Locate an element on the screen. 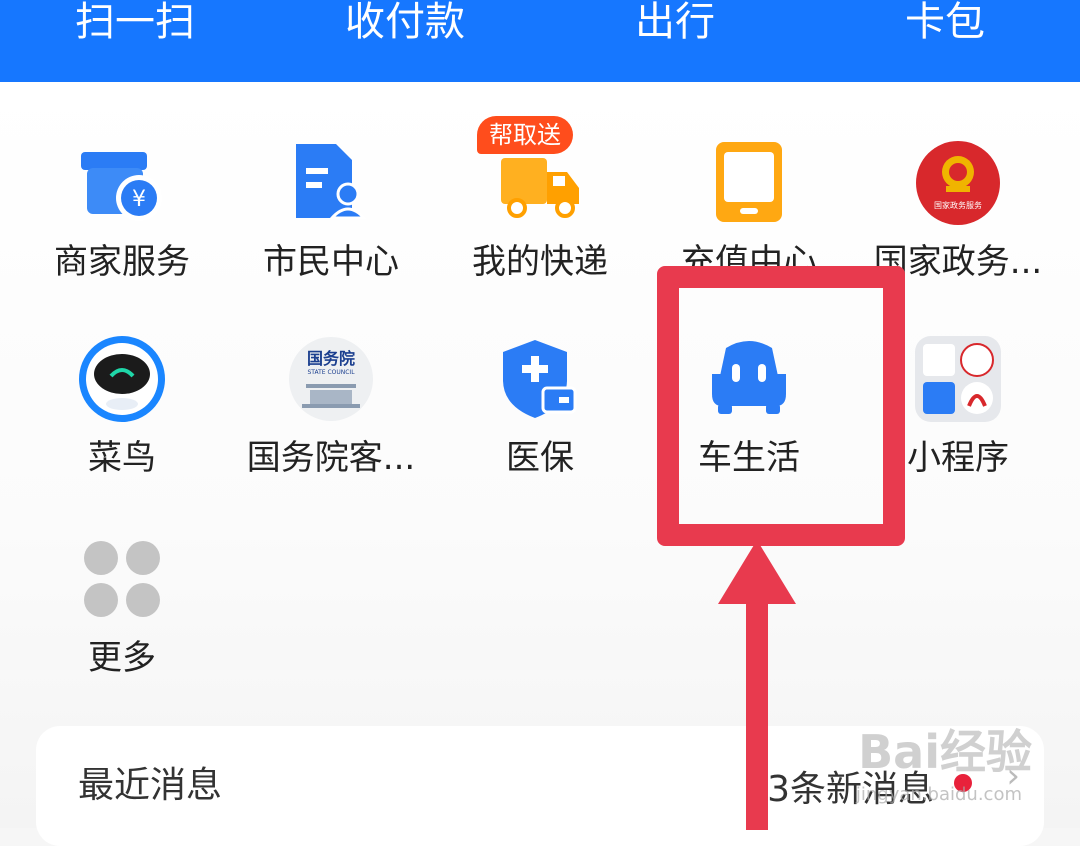  baidu-watermark-url: jingyan.baidu.com is located at coordinates (938, 794).